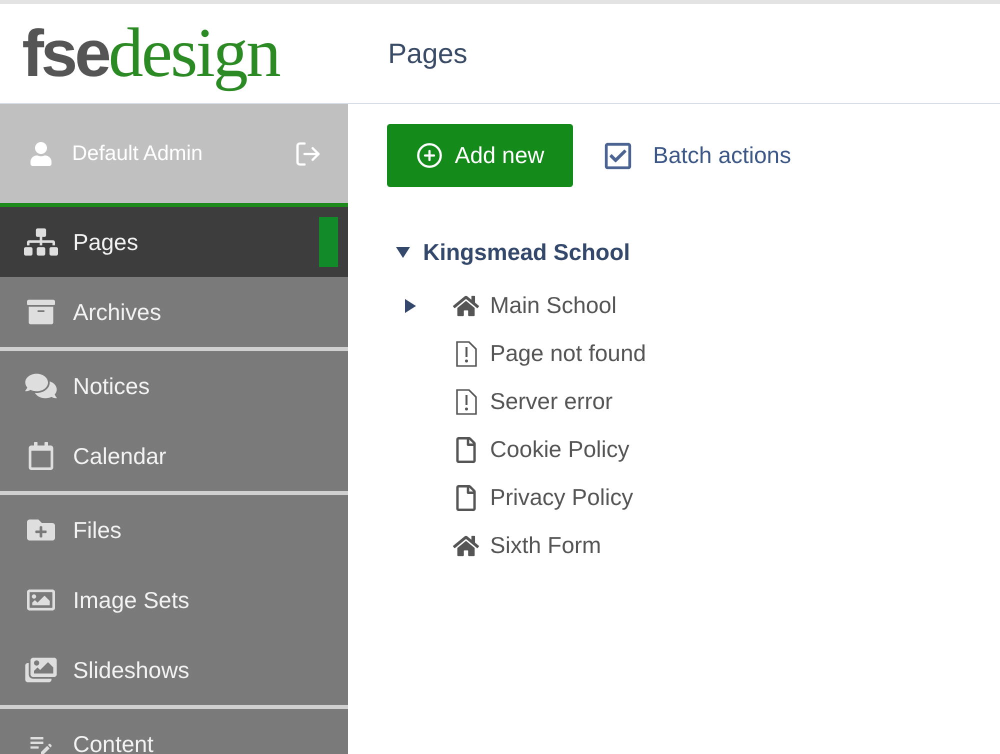  I want to click on user-name: Default Admin, so click(137, 153).